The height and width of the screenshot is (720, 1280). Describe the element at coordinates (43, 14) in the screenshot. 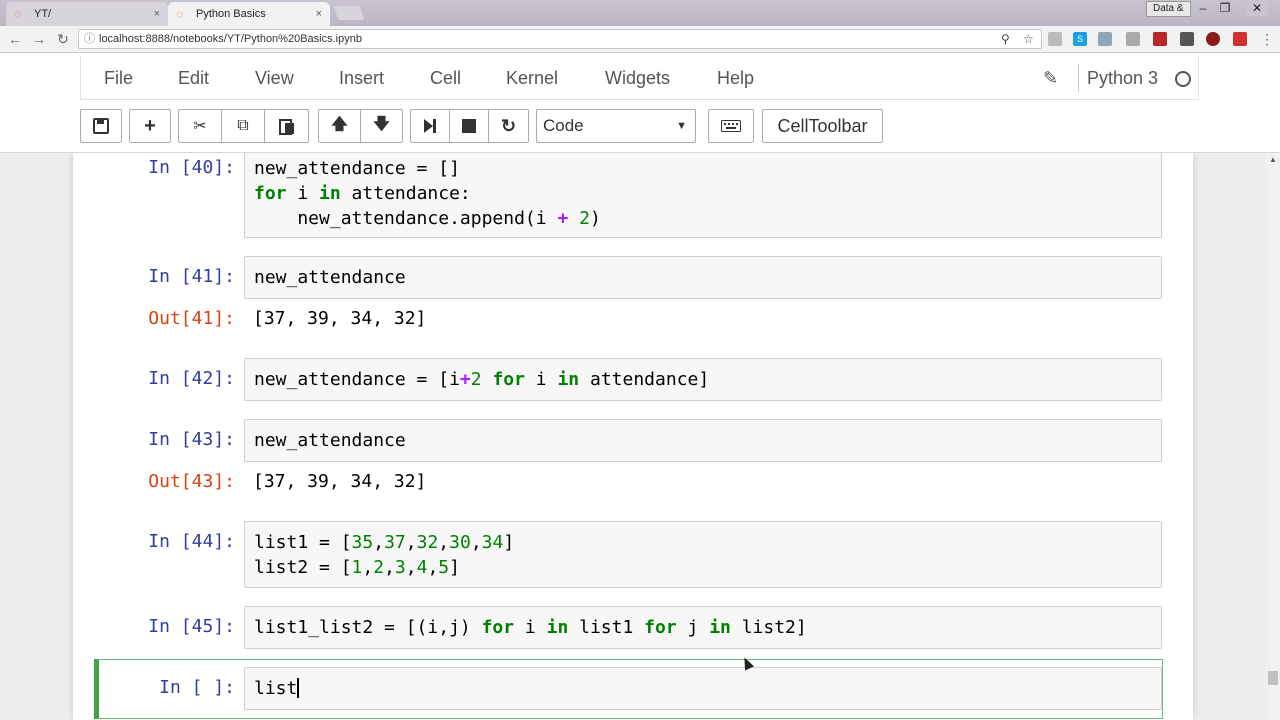

I see `tab-title: YT/` at that location.